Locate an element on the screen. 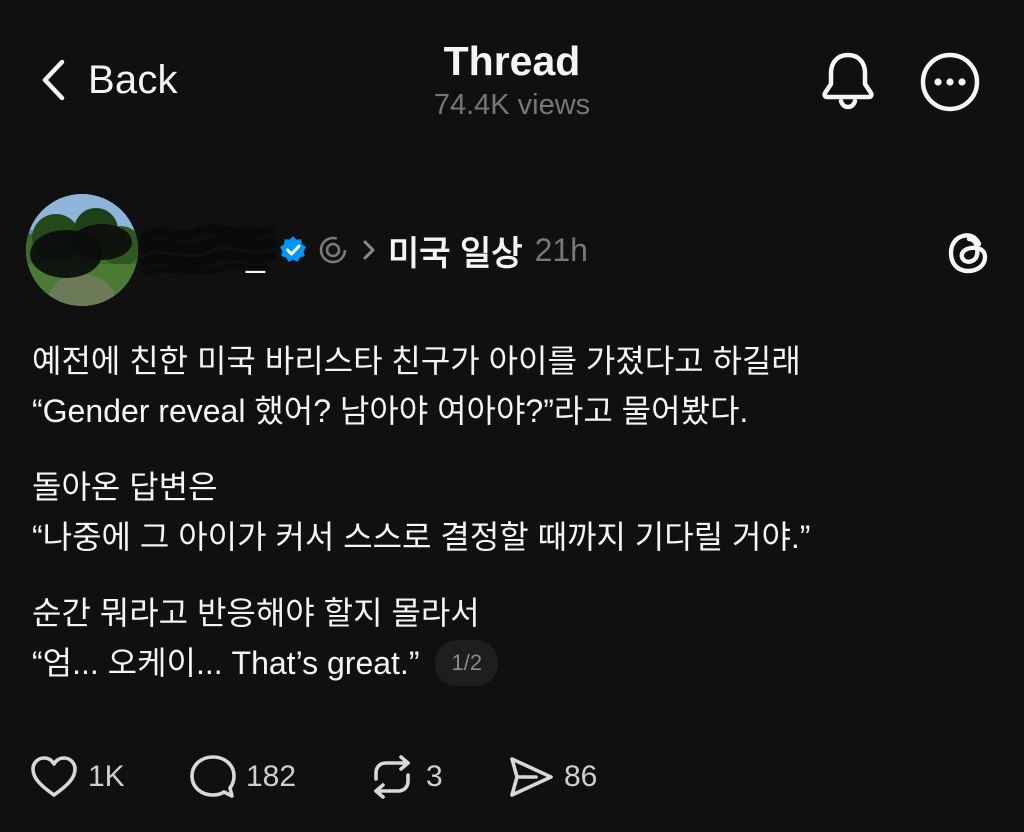 Image resolution: width=1024 pixels, height=832 pixels. post-line-with-indicator: “엄... 오케이... That’s great.” 1/2 is located at coordinates (512, 663).